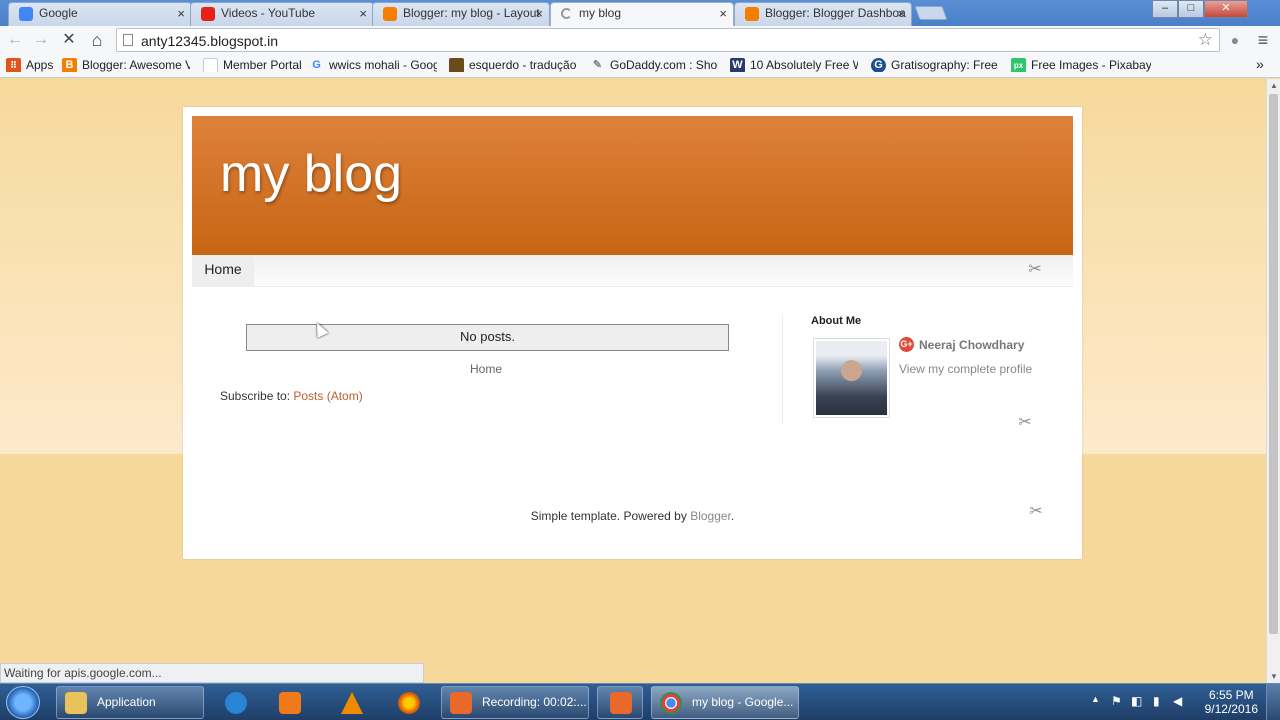 This screenshot has height=720, width=1280. Describe the element at coordinates (69, 40) in the screenshot. I see `stop-button: ✕` at that location.